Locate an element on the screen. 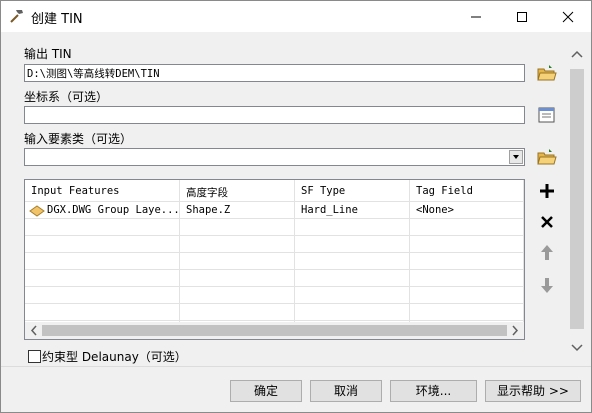  maximize-button is located at coordinates (522, 16).